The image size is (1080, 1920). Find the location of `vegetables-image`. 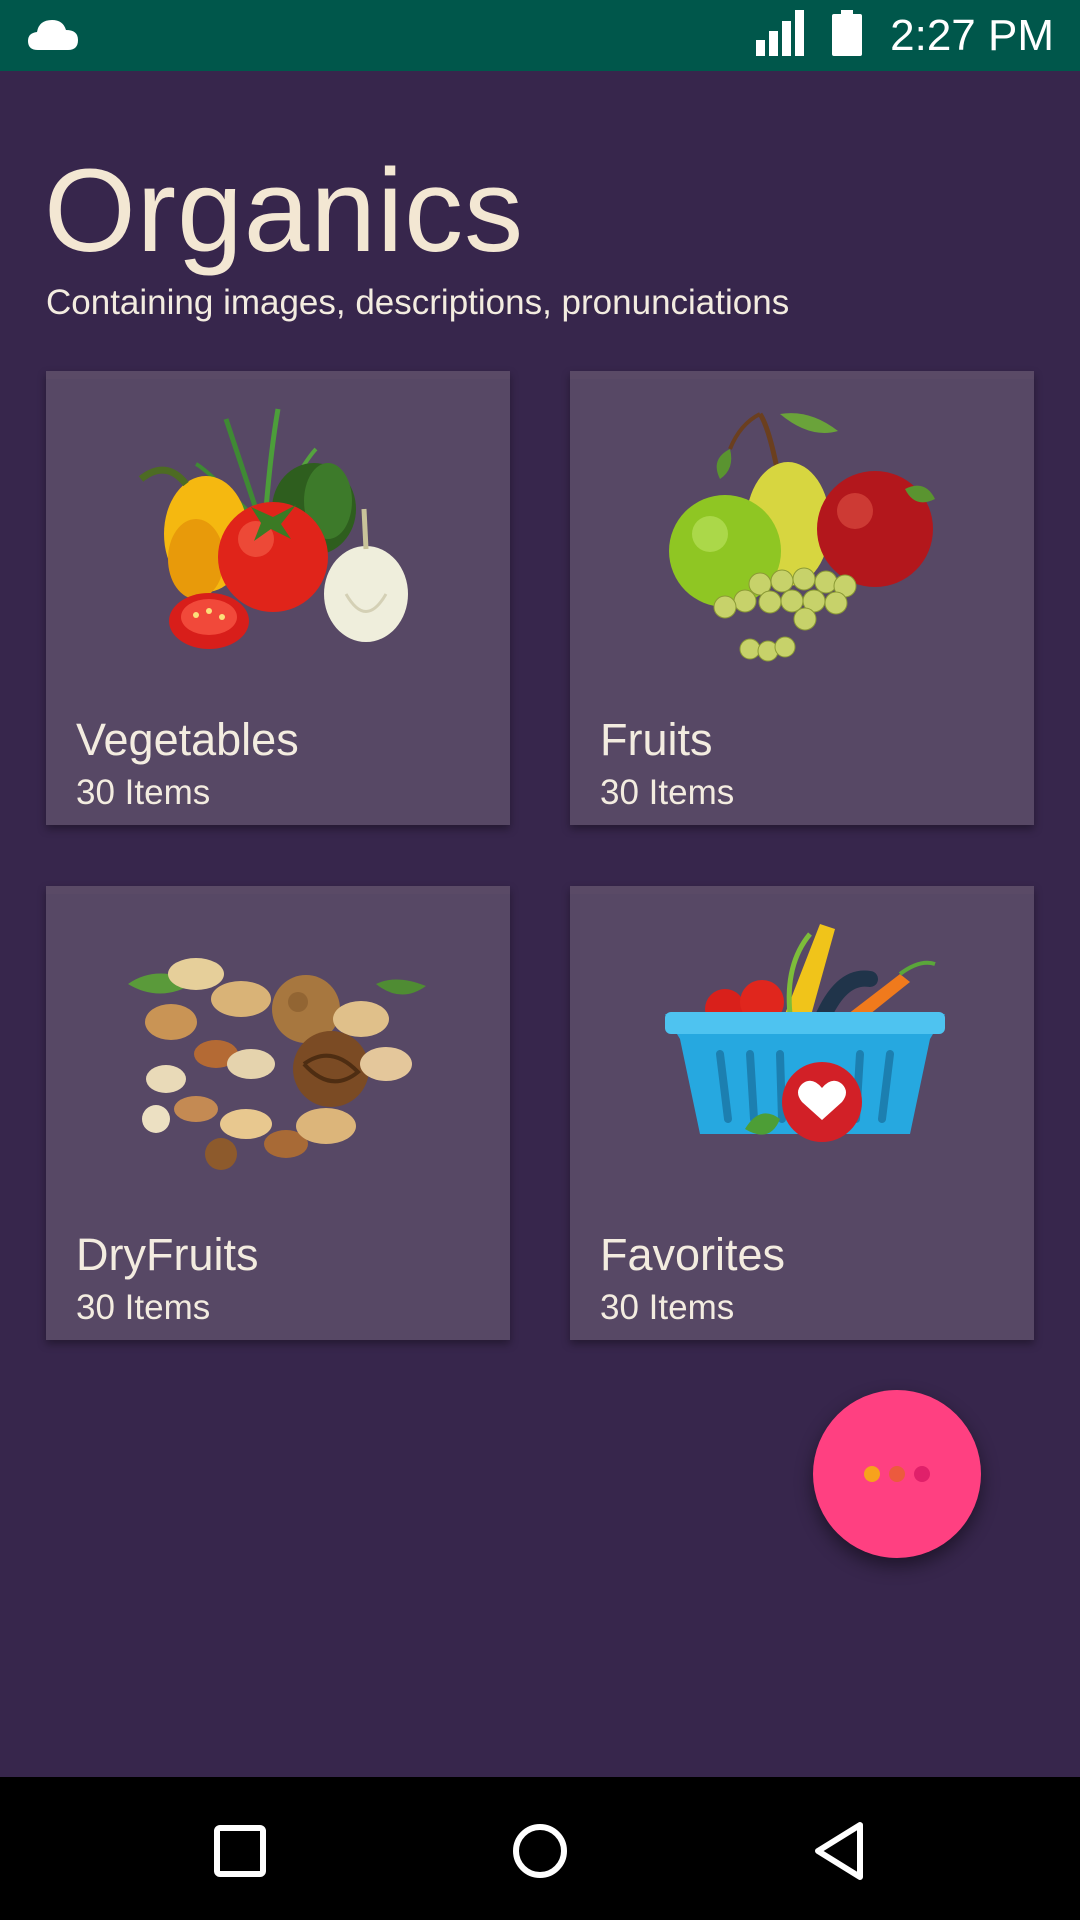

vegetables-image is located at coordinates (273, 528).